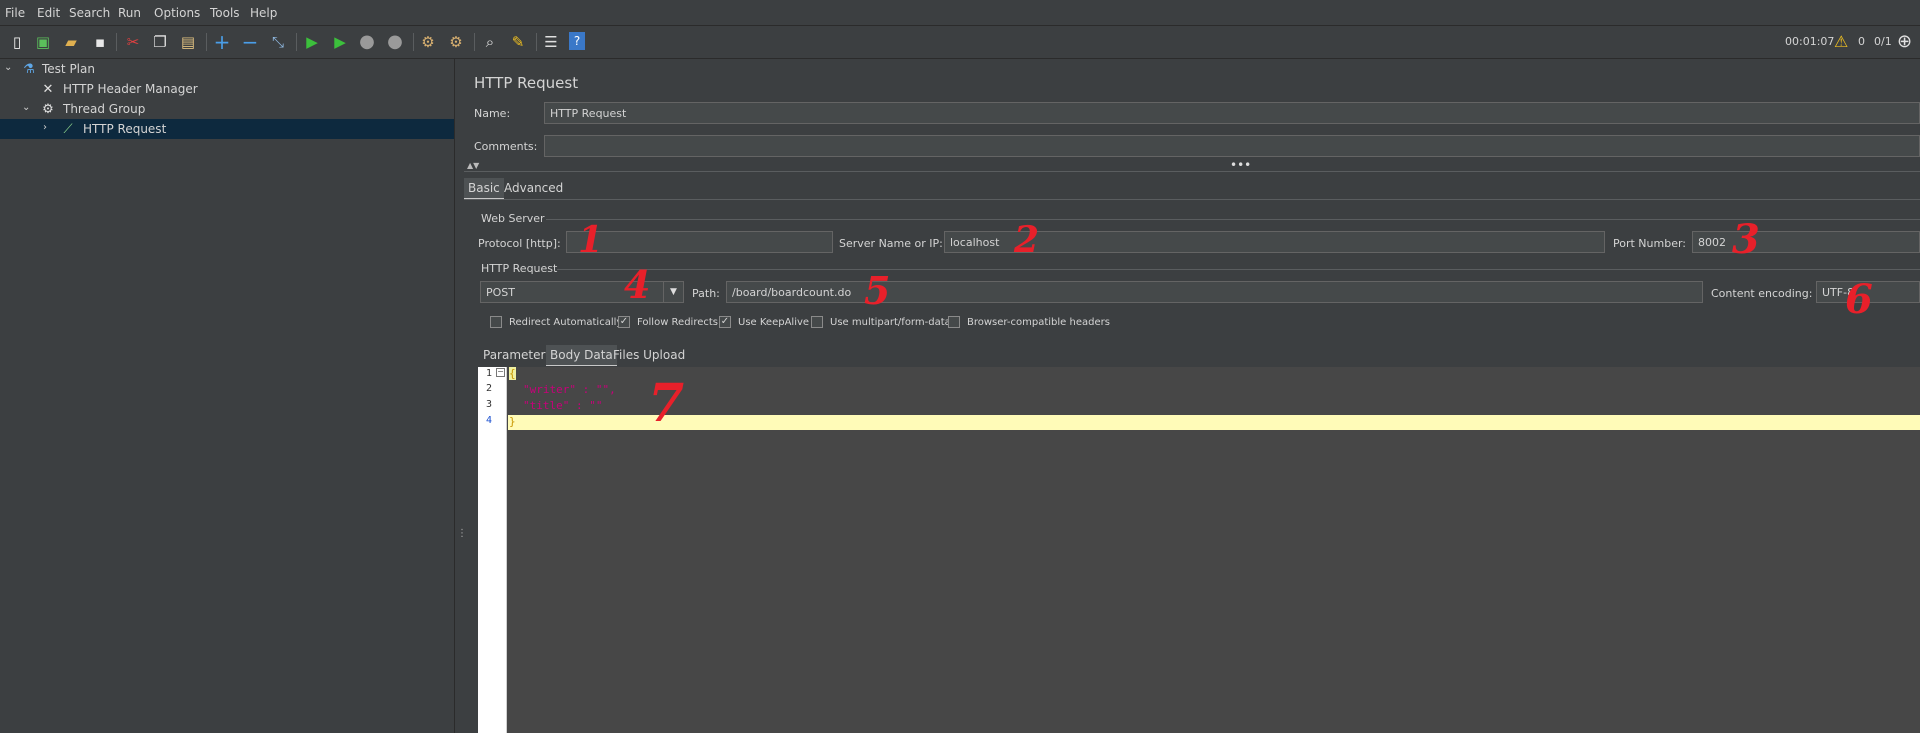  Describe the element at coordinates (1905, 41) in the screenshot. I see `remote-status-icon: ⊕` at that location.